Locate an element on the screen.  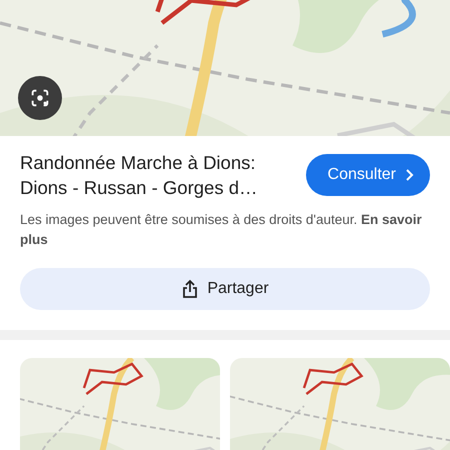
consult-button: Consulter is located at coordinates (368, 175).